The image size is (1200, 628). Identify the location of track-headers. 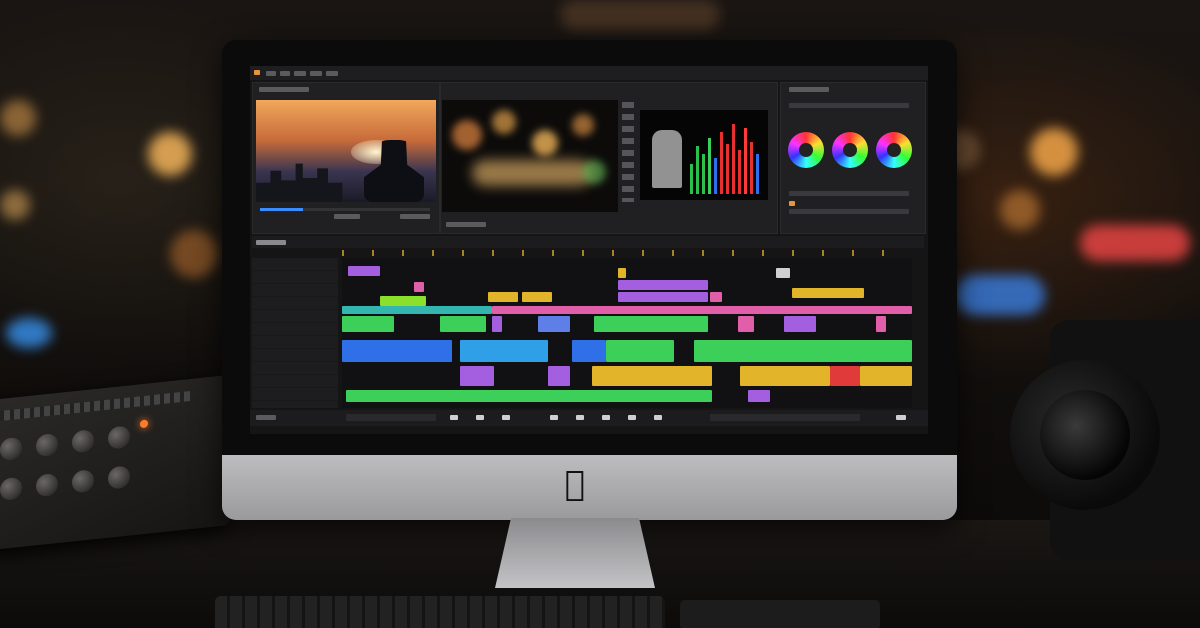
(295, 333).